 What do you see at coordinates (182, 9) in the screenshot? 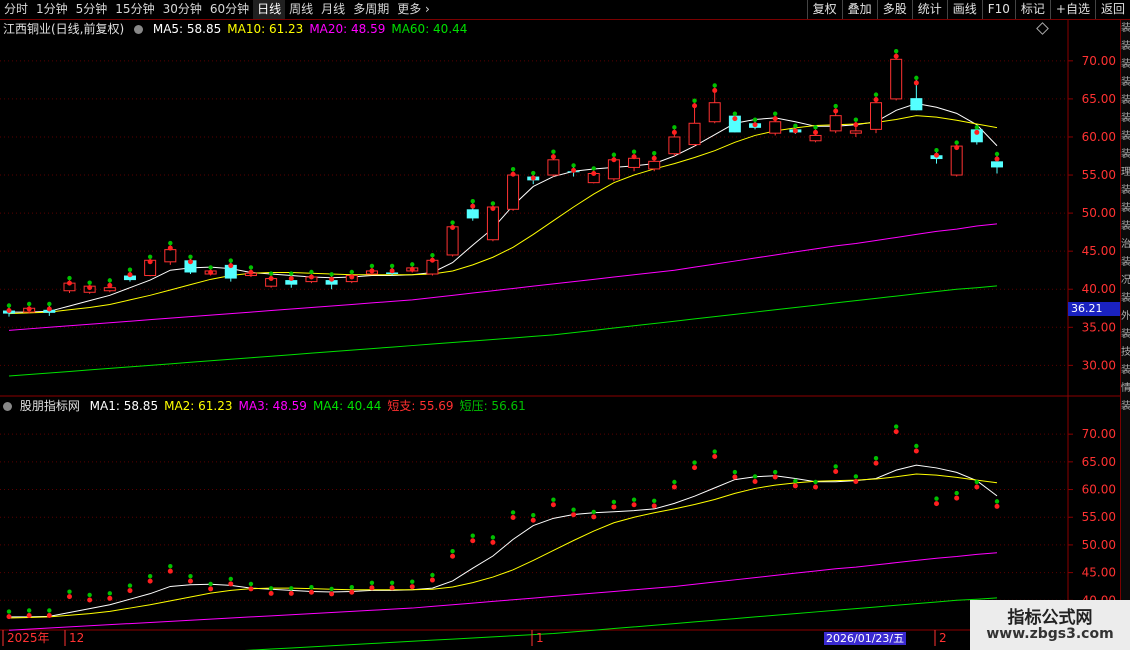
I see `period-tab: 30分钟` at bounding box center [182, 9].